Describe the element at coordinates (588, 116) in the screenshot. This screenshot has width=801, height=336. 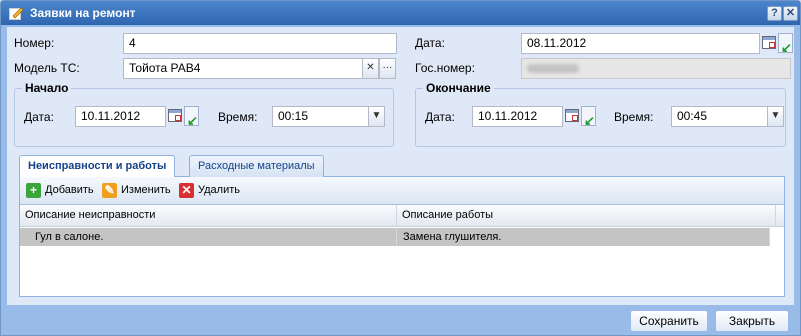
I see `end-set-date-arrow-icon: ↙` at that location.